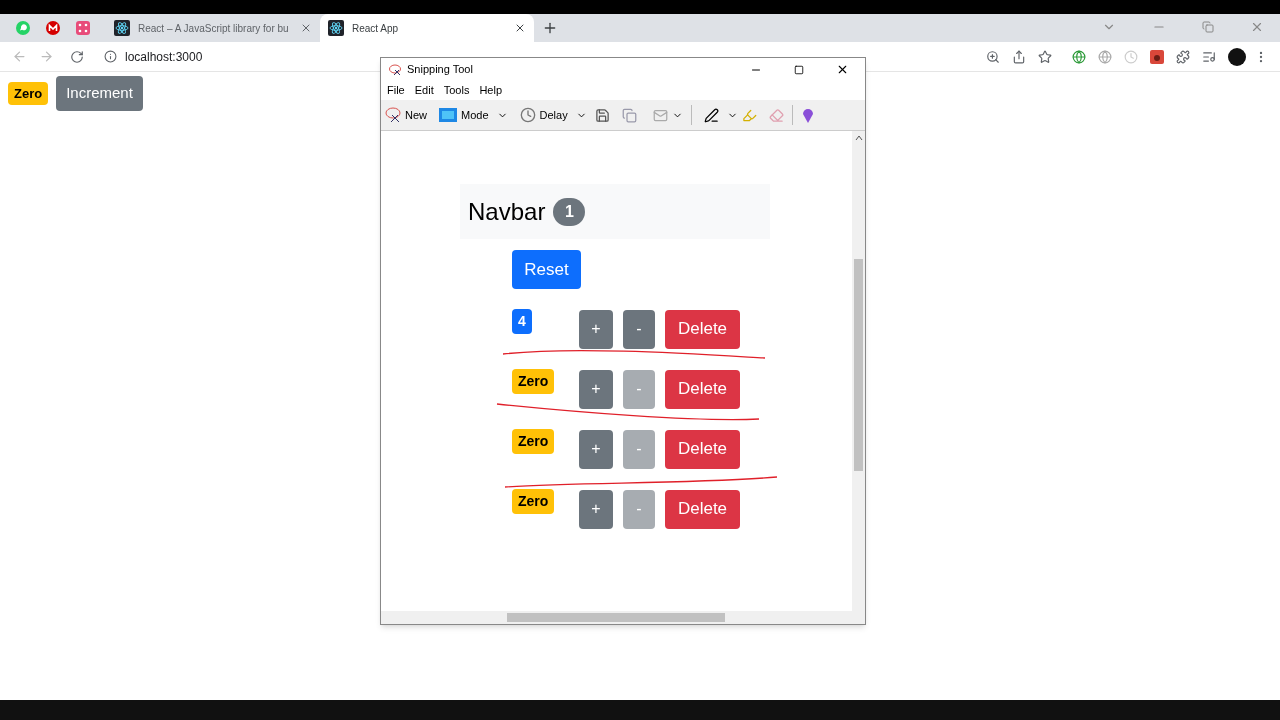  I want to click on mail-icon, so click(53, 28).